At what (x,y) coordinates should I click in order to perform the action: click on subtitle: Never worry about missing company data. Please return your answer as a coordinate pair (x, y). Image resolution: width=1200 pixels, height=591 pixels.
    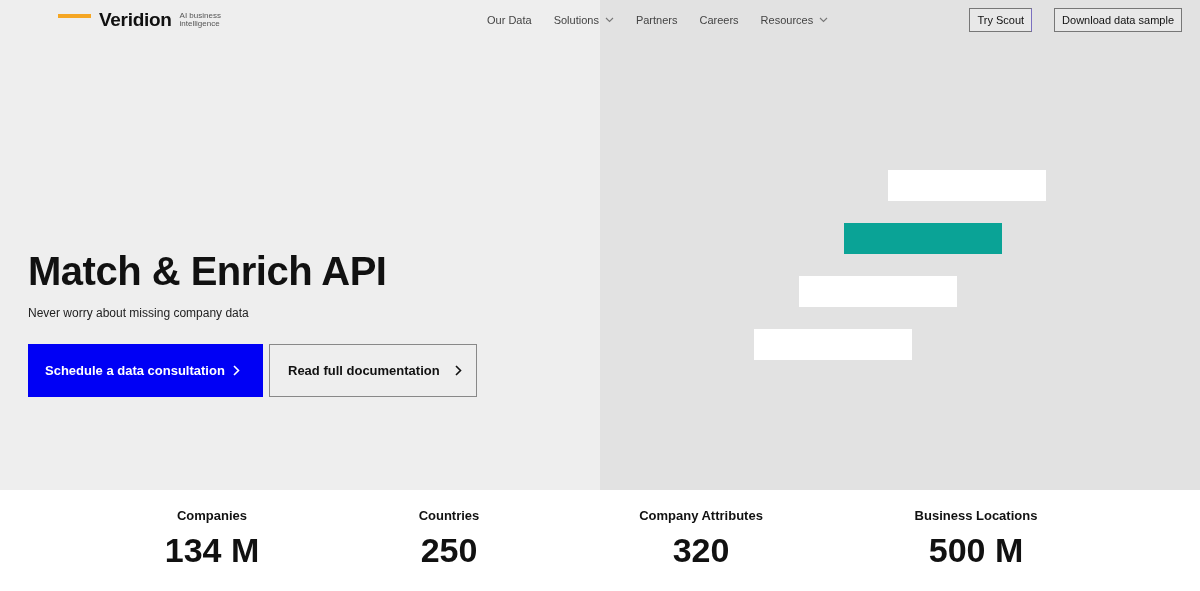
    Looking at the image, I should click on (139, 313).